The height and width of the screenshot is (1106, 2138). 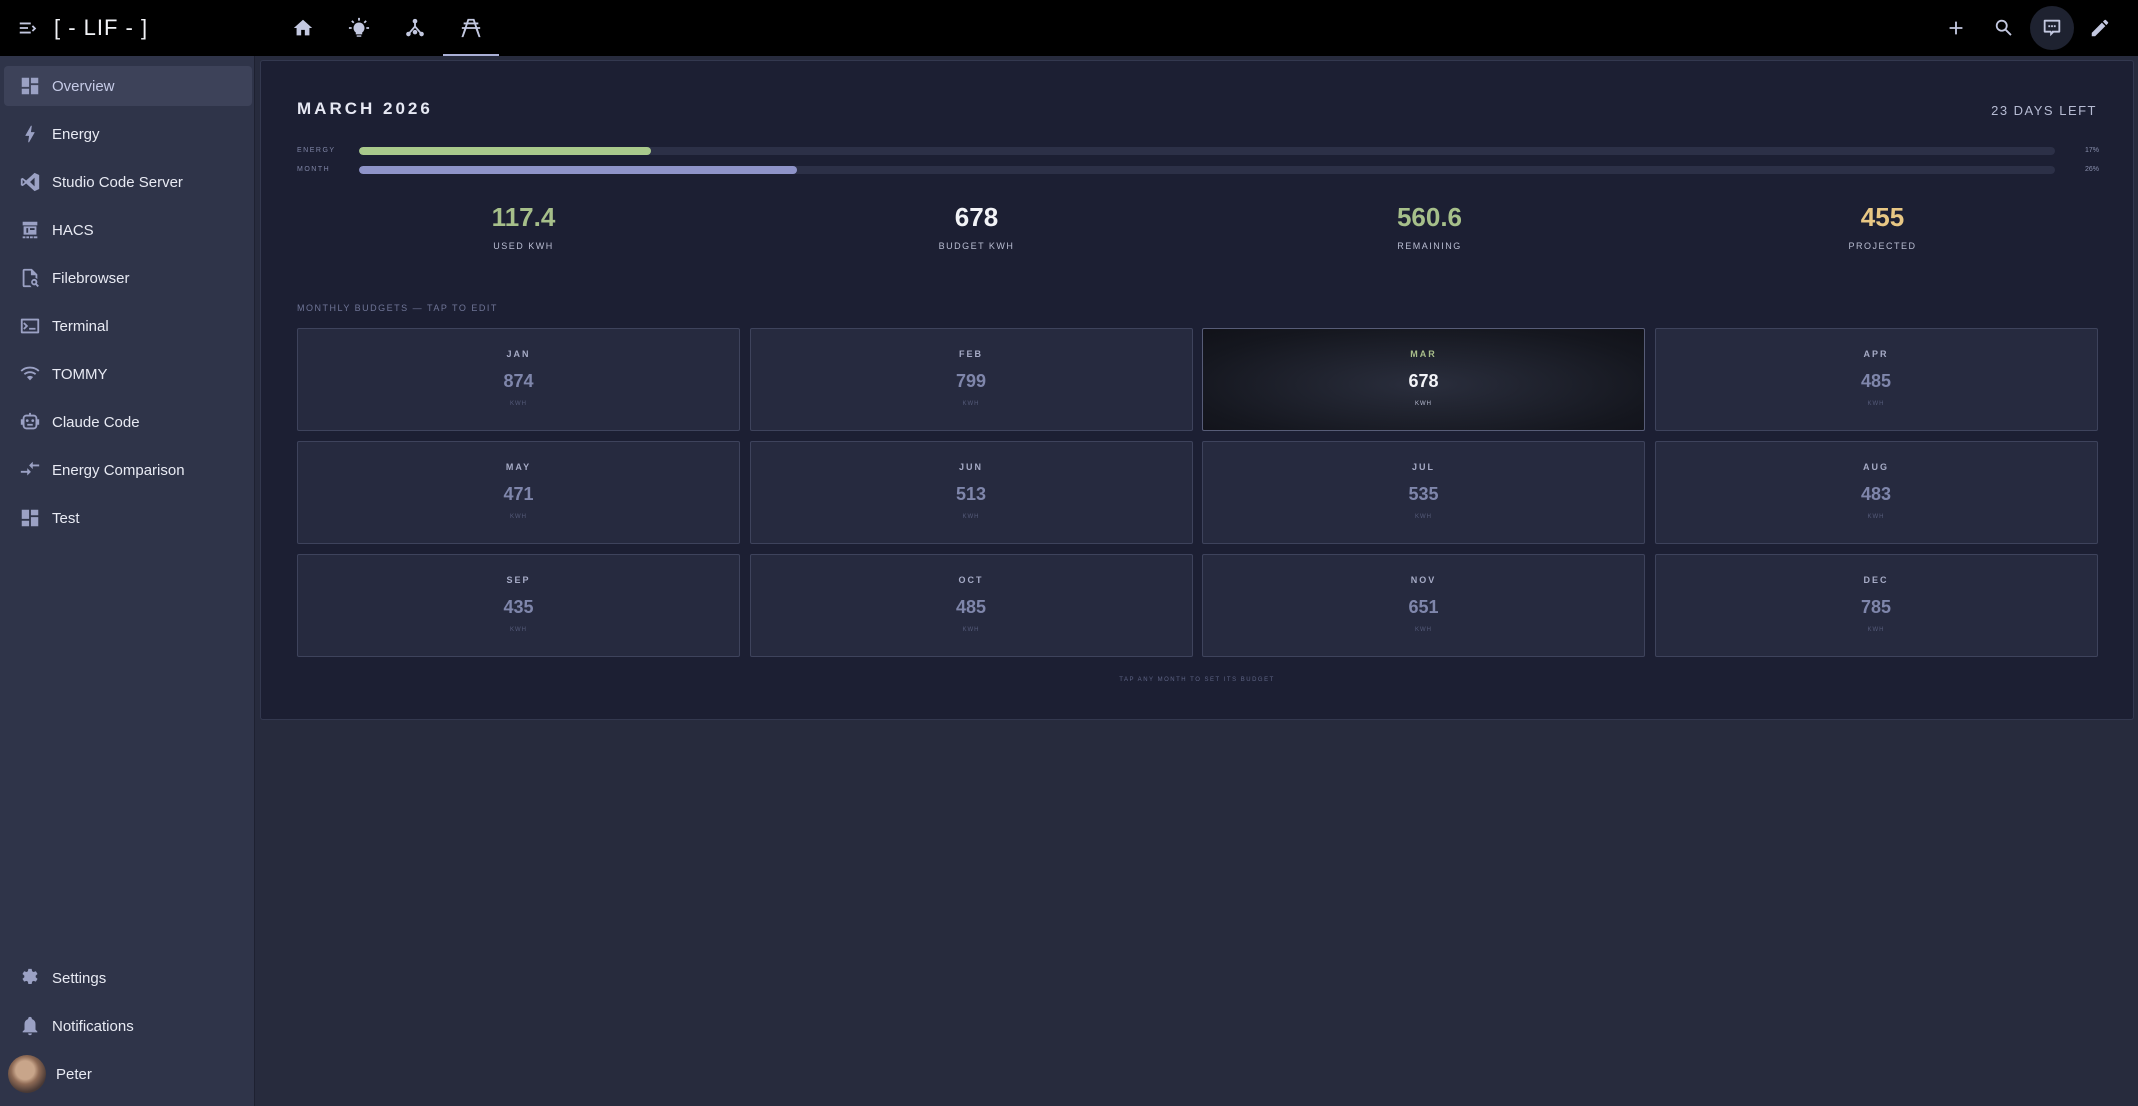 I want to click on month-name: OCT, so click(x=971, y=580).